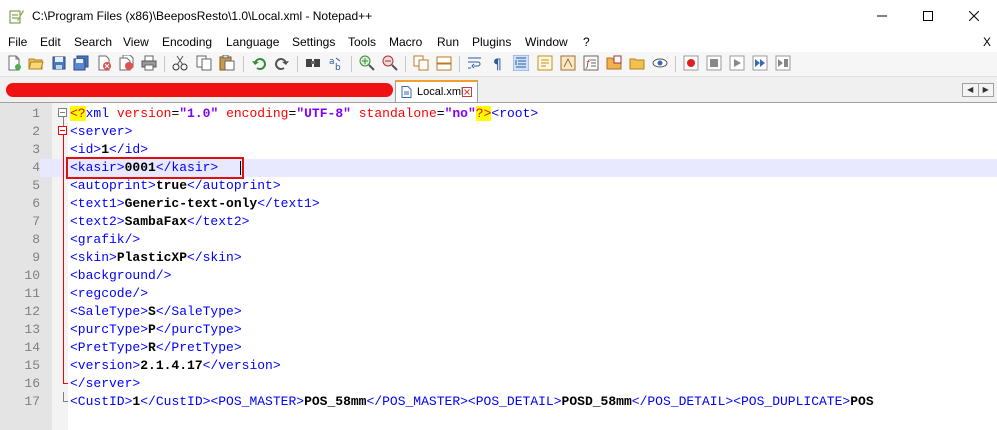 The image size is (997, 430). Describe the element at coordinates (498, 384) in the screenshot. I see `code-line: 16 </server>` at that location.